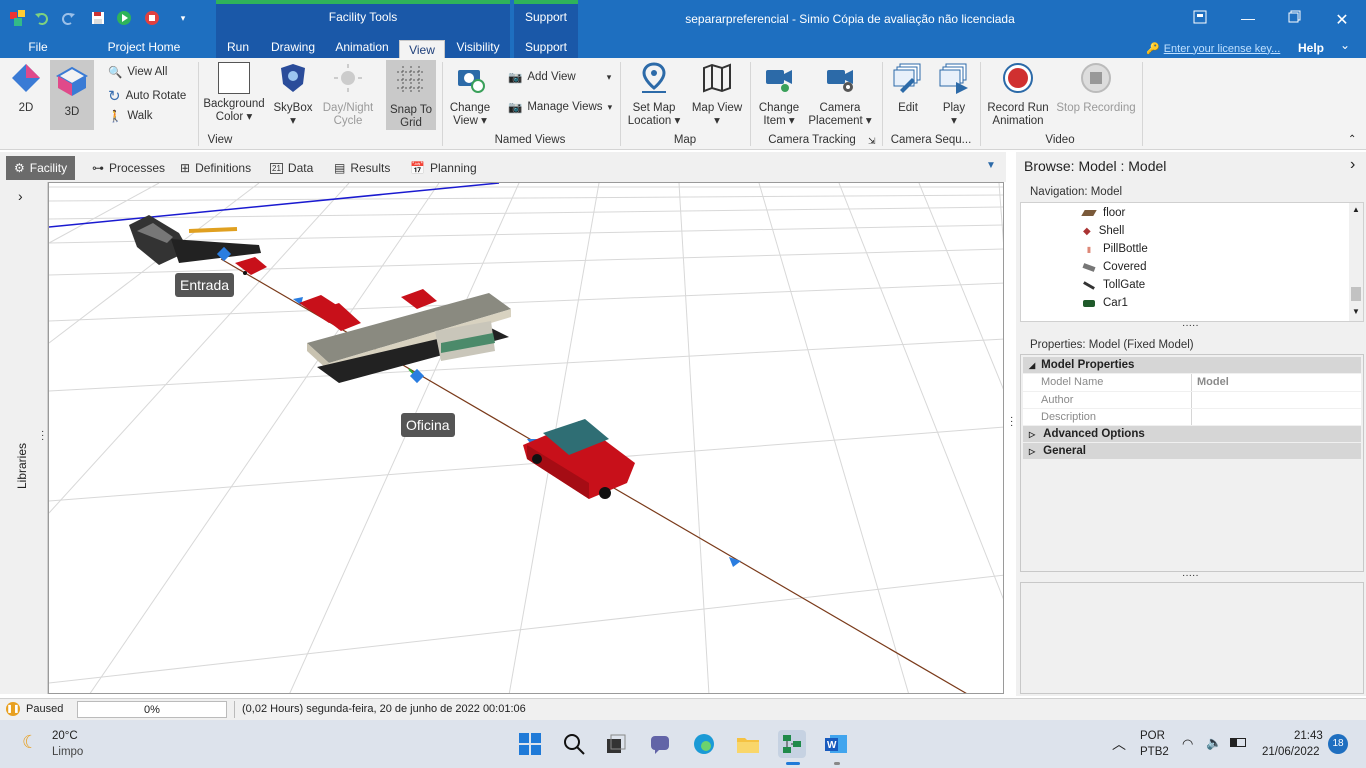  Describe the element at coordinates (1187, 744) in the screenshot. I see `wifi-icon: ◠` at that location.